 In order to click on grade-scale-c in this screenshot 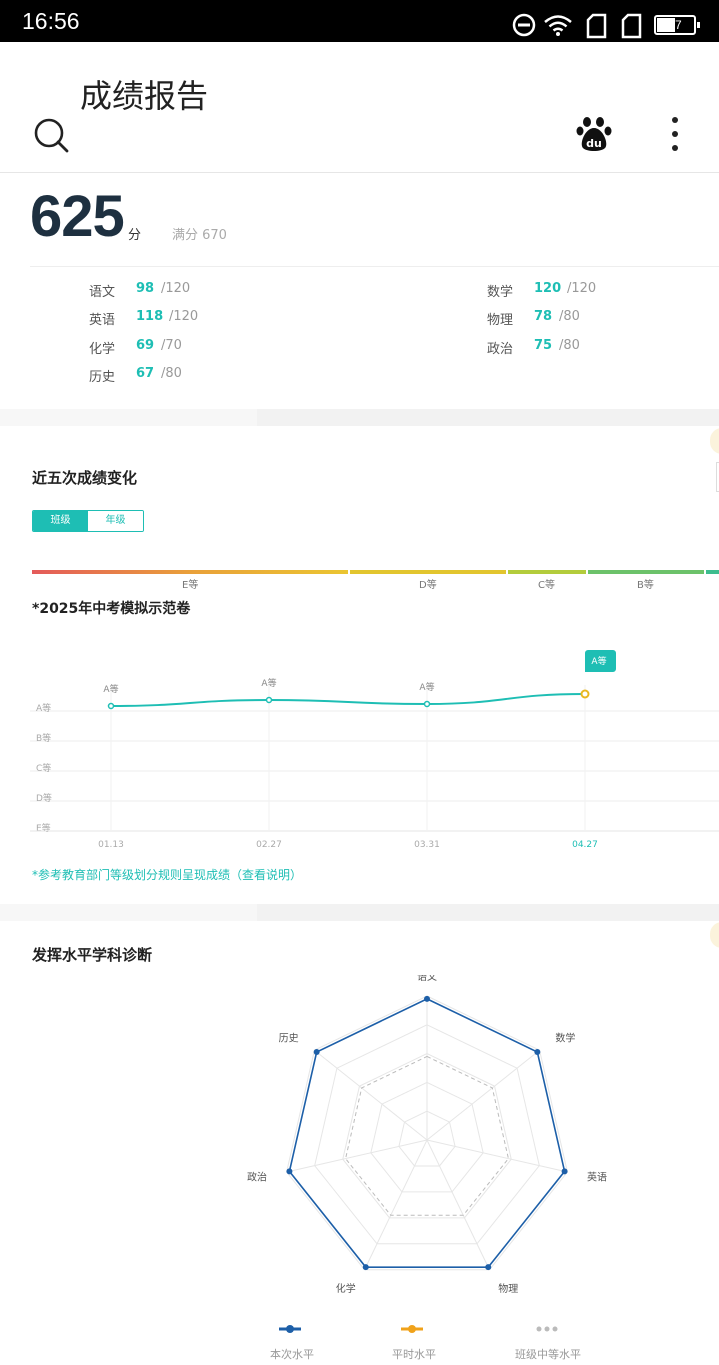, I will do `click(547, 572)`.